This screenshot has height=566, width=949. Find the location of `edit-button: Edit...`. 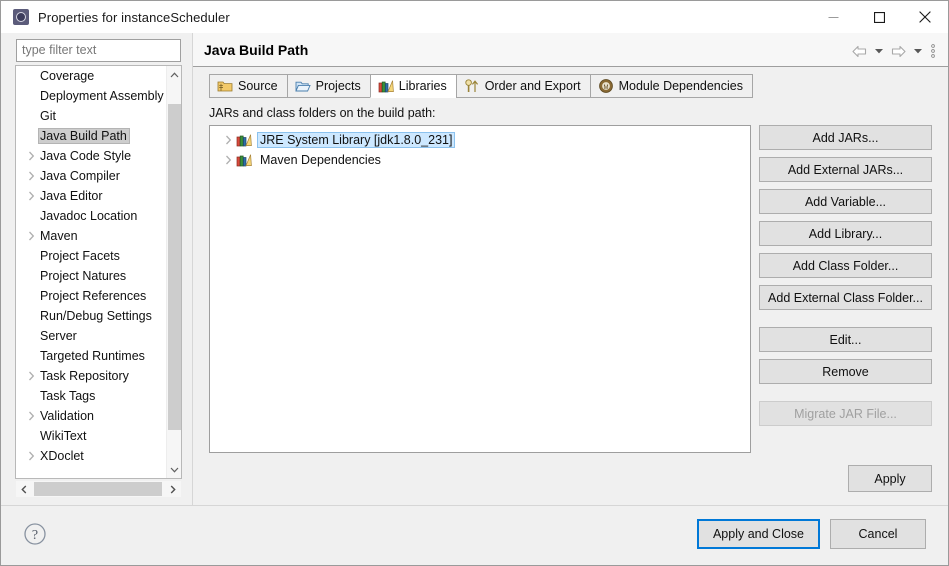

edit-button: Edit... is located at coordinates (845, 339).